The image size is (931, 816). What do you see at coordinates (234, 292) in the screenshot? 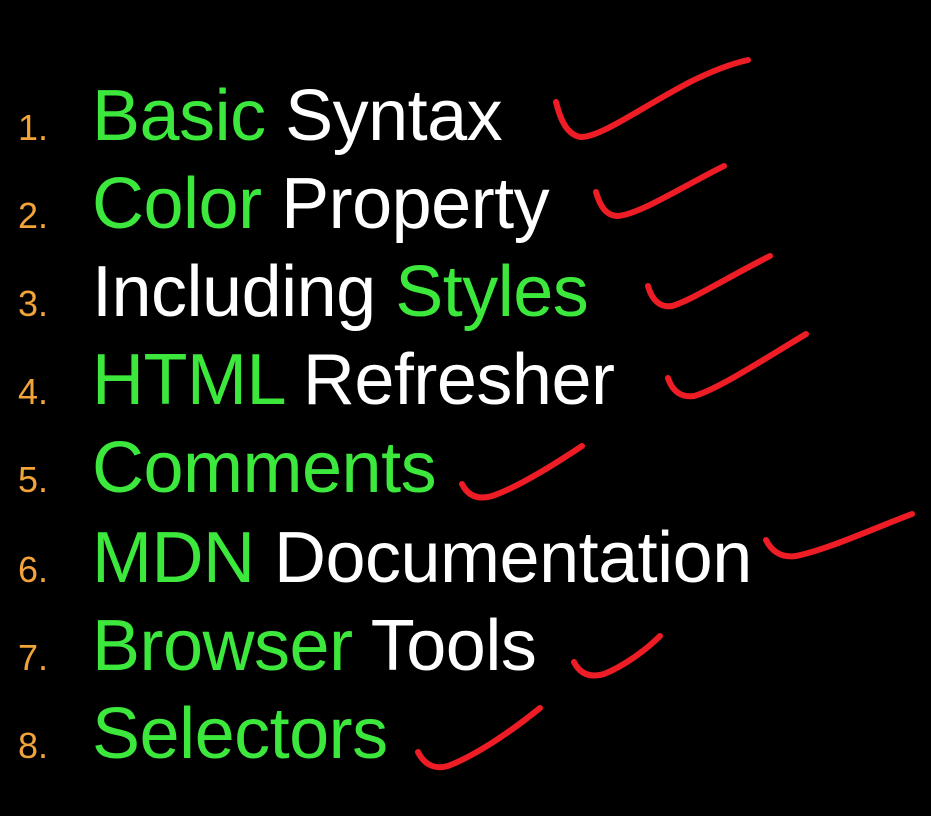
I see `list-item-title-part: Including` at bounding box center [234, 292].